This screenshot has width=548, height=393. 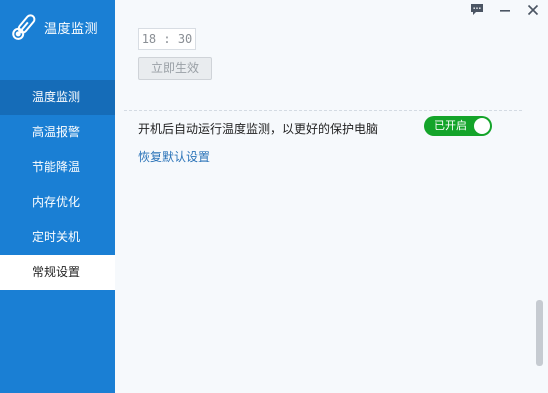 What do you see at coordinates (24, 27) in the screenshot?
I see `thermometer-icon` at bounding box center [24, 27].